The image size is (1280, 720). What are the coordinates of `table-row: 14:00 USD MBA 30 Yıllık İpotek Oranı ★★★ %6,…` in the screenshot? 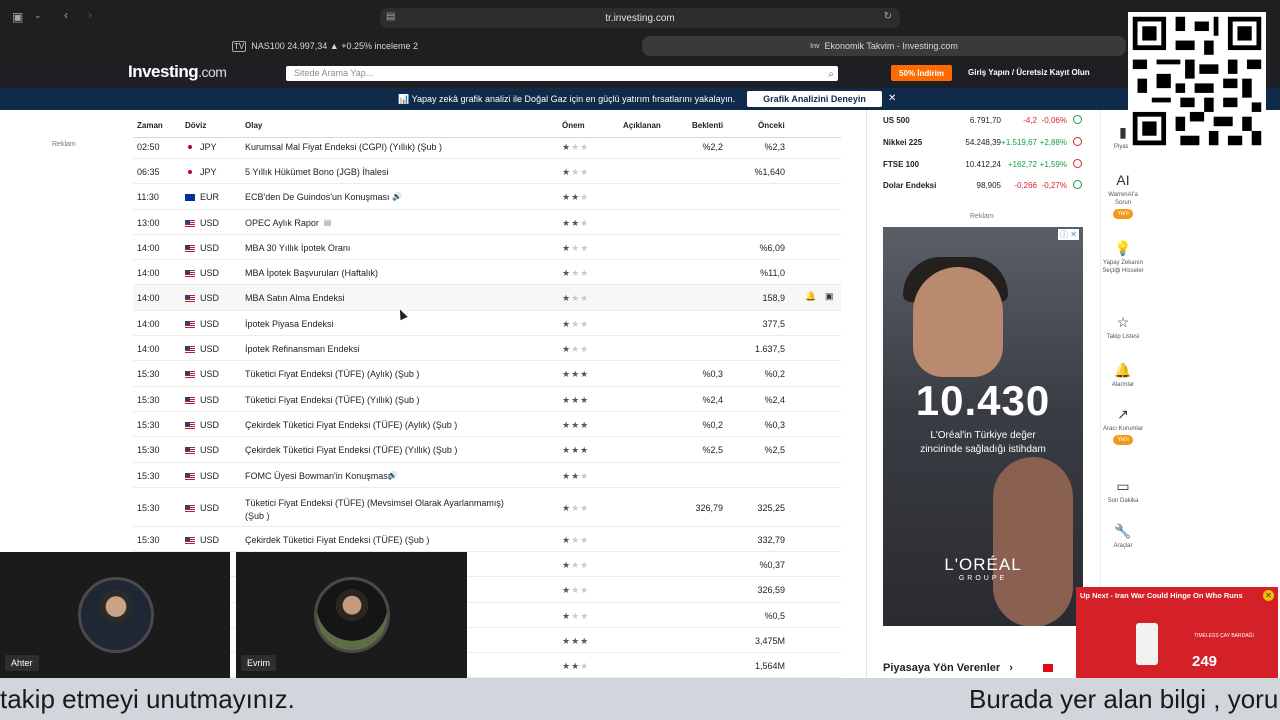 It's located at (487, 247).